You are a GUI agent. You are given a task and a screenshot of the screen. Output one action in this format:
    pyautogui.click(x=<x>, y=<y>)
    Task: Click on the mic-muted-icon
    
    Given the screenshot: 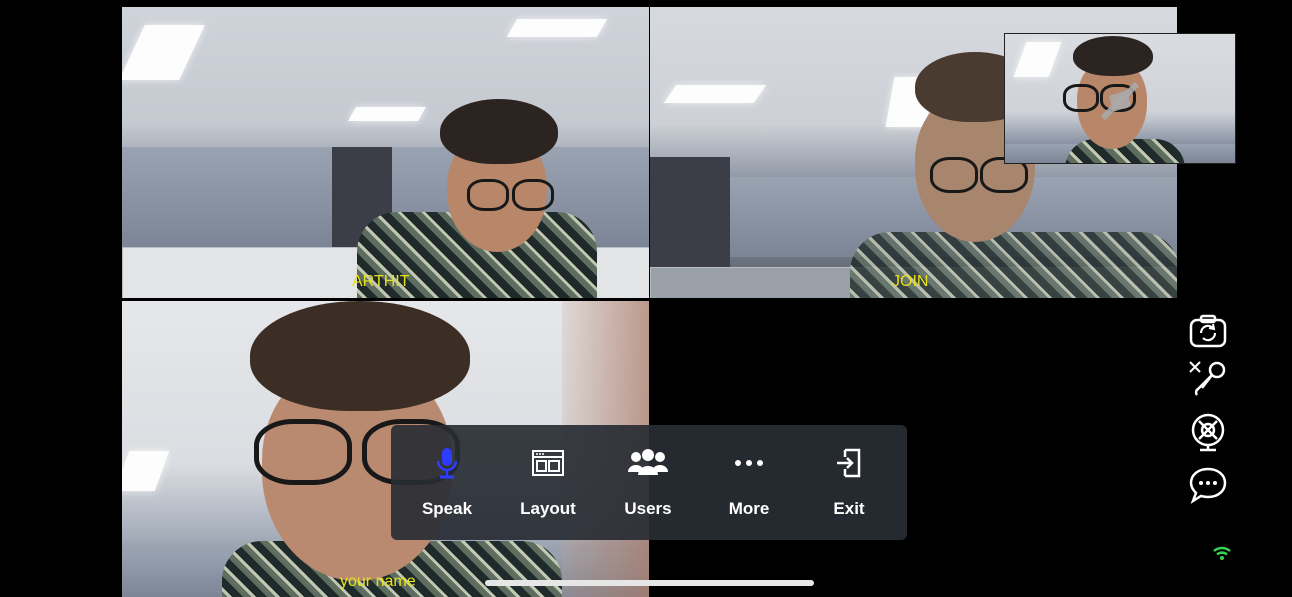 What is the action you would take?
    pyautogui.click(x=1207, y=378)
    